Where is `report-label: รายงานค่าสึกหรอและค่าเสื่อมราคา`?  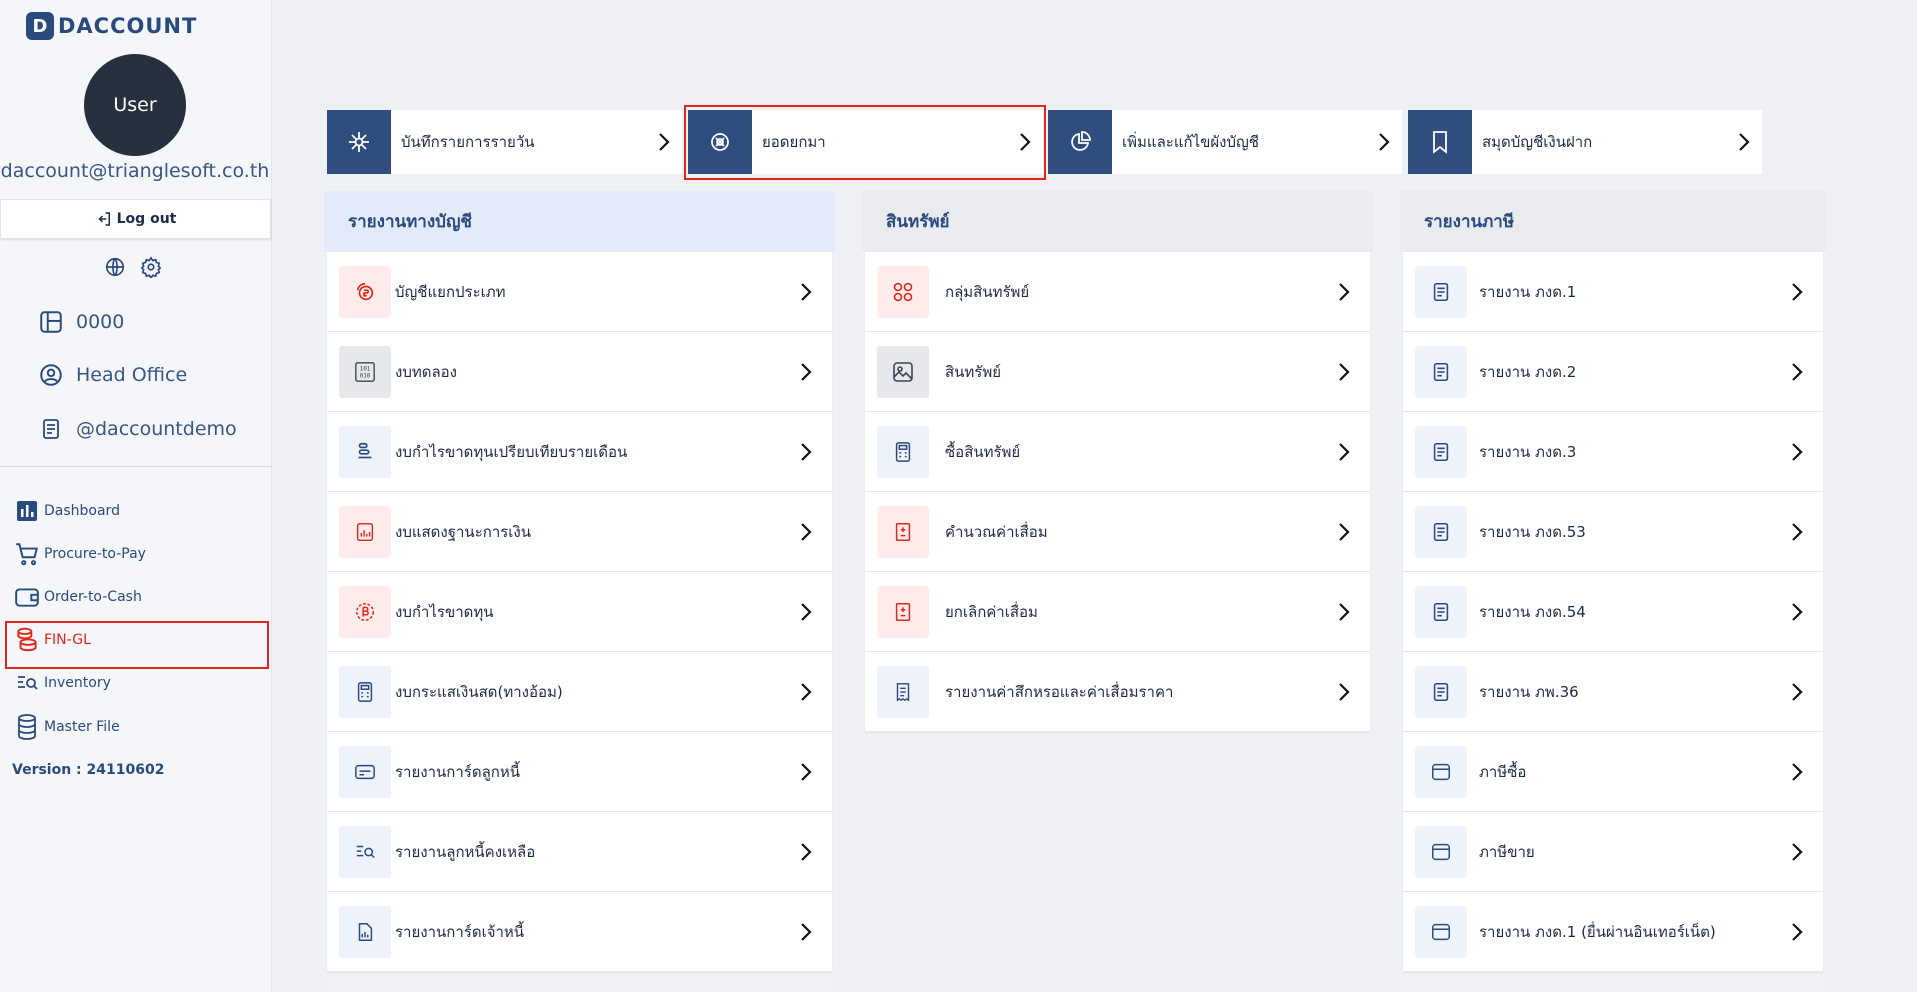
report-label: รายงานค่าสึกหรอและค่าเสื่อมราคา is located at coordinates (1059, 691).